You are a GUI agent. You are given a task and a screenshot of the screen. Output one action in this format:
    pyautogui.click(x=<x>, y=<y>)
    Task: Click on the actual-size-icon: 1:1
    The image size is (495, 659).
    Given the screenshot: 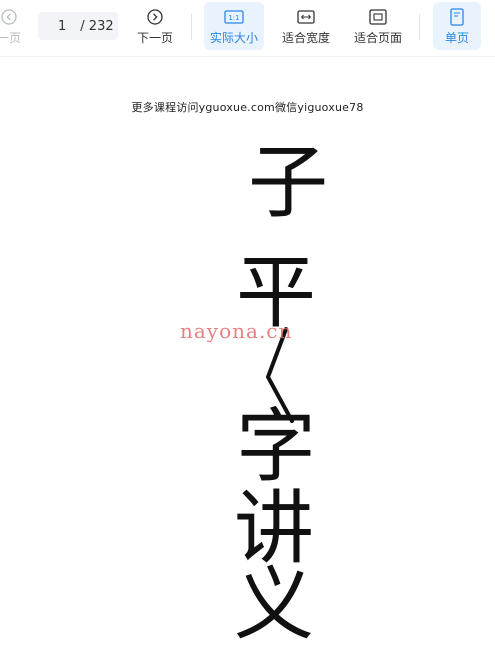 What is the action you would take?
    pyautogui.click(x=234, y=17)
    